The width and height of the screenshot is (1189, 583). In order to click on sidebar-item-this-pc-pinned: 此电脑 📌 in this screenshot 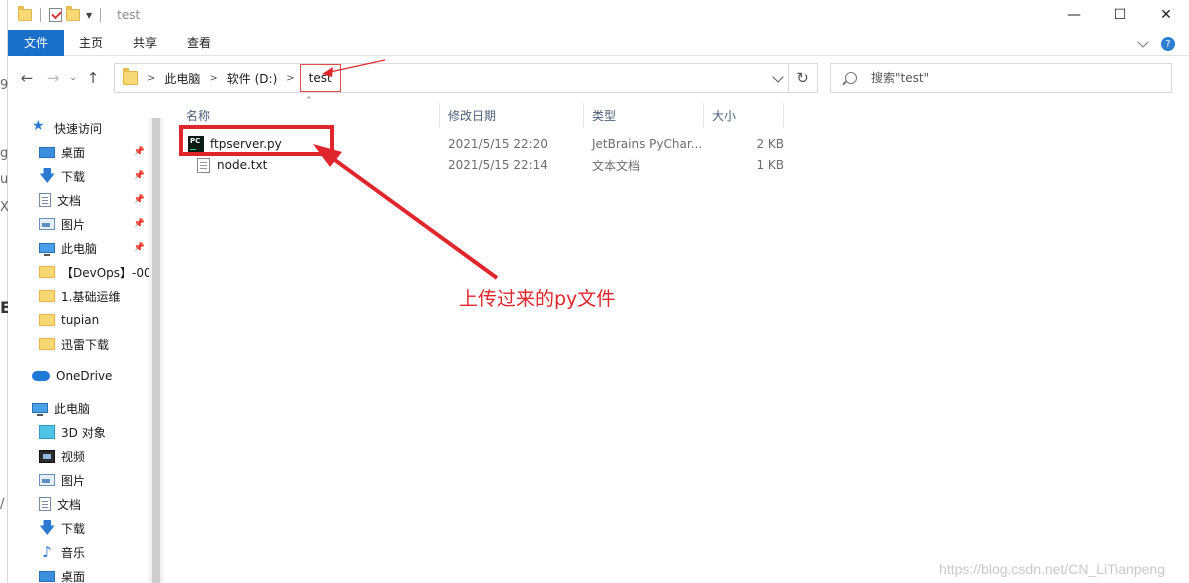, I will do `click(96, 248)`.